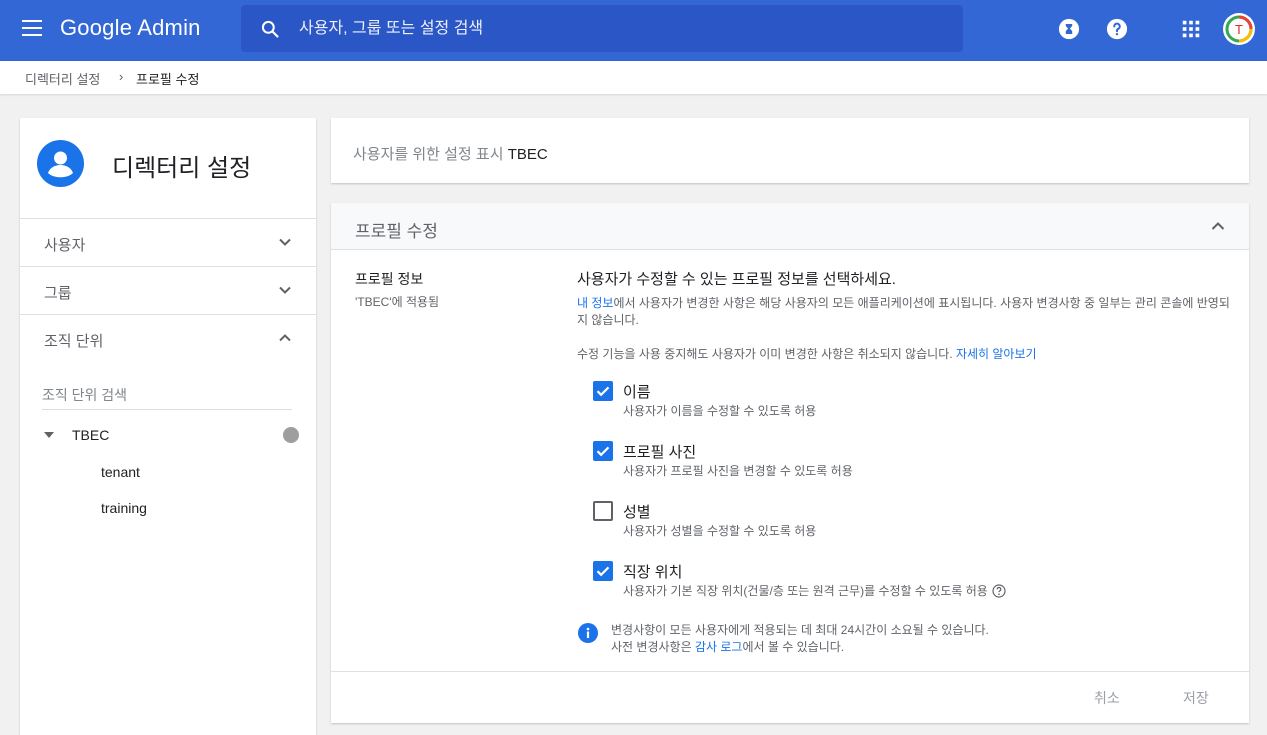  I want to click on settings-for-label: 사용자를 위한 설정 표시 TBEC, so click(450, 153).